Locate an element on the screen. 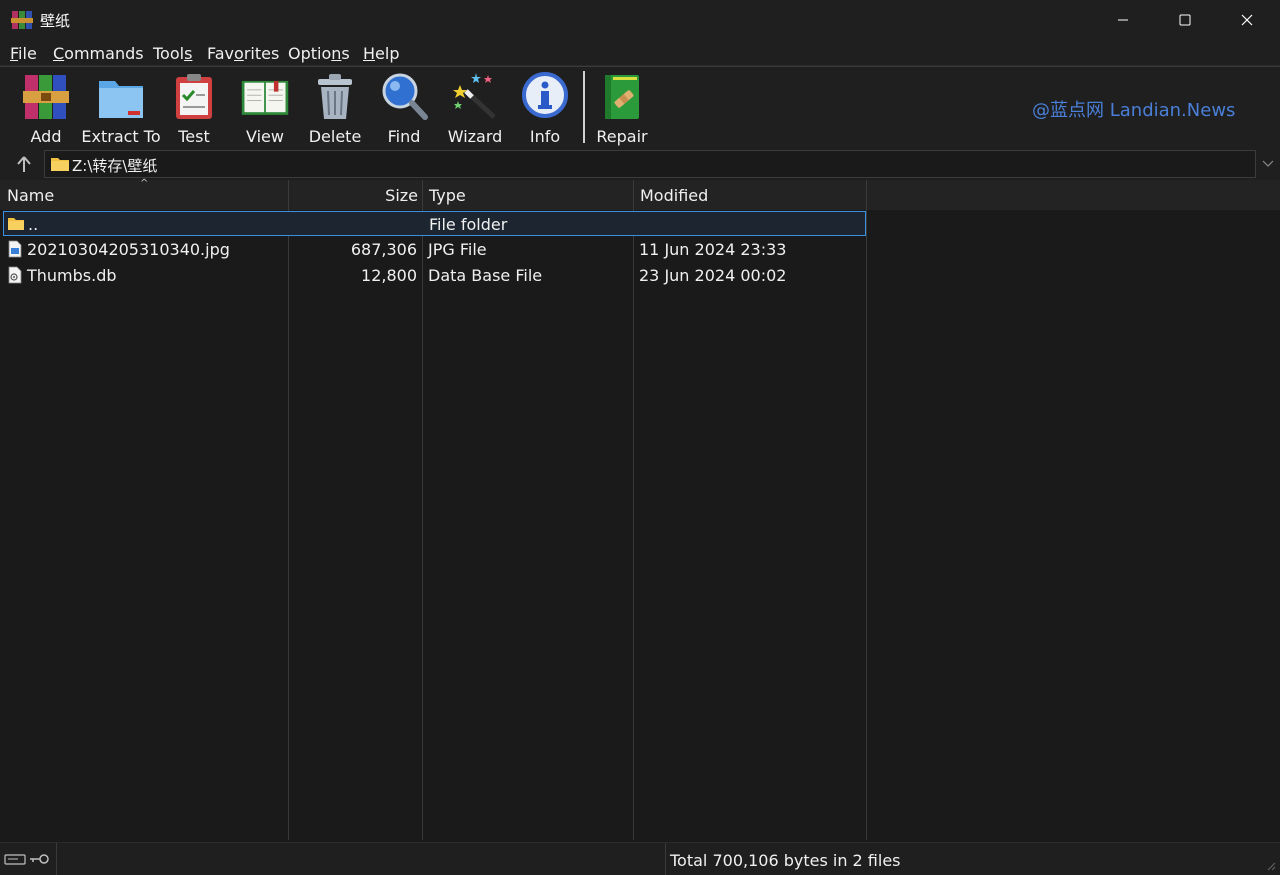 The height and width of the screenshot is (875, 1280). chevron-down-icon is located at coordinates (1268, 163).